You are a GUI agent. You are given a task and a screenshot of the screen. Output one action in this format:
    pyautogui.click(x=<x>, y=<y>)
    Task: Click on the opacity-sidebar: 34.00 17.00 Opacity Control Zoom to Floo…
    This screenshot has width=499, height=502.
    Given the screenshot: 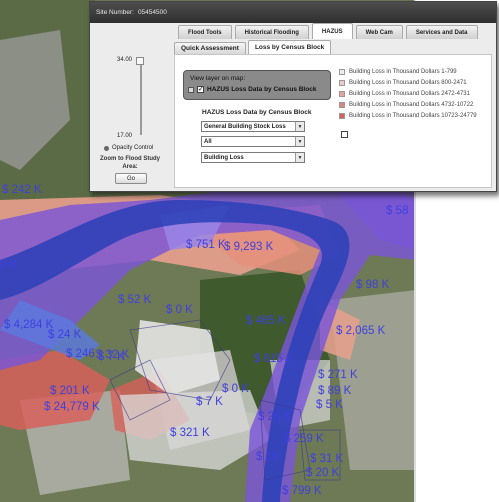 What is the action you would take?
    pyautogui.click(x=130, y=107)
    